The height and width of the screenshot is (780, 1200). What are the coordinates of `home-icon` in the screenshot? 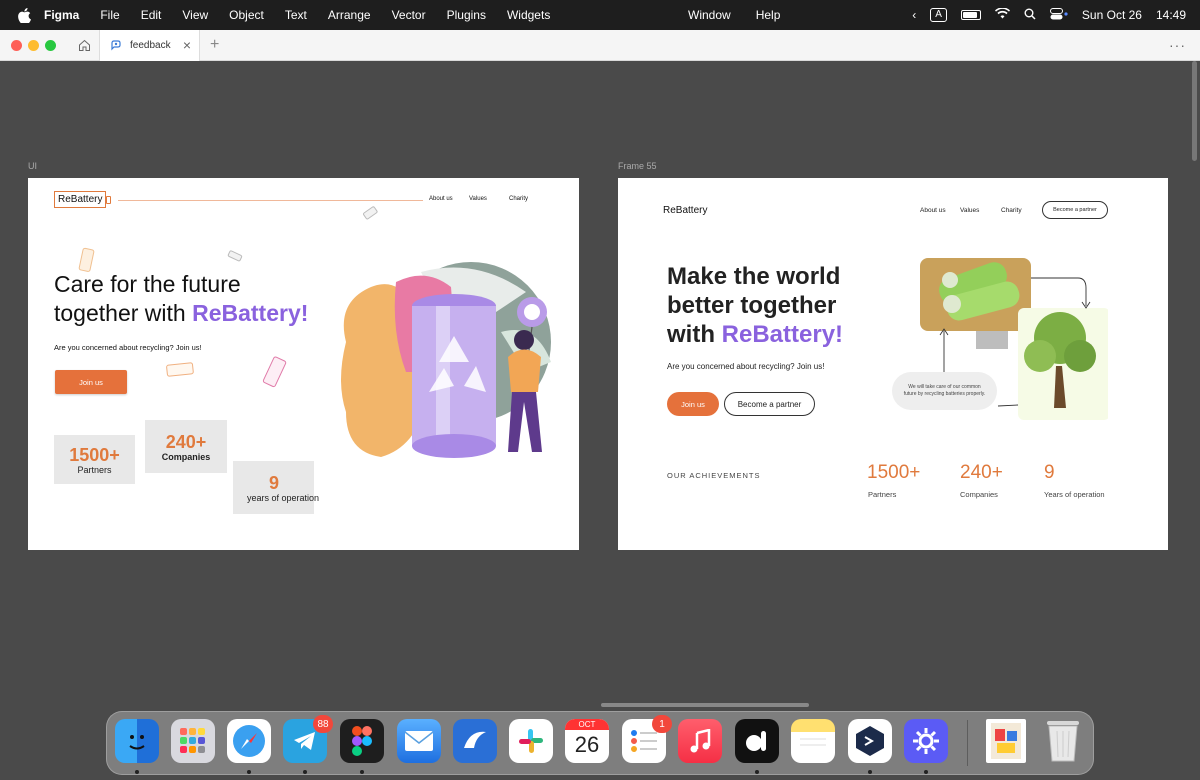 It's located at (85, 45).